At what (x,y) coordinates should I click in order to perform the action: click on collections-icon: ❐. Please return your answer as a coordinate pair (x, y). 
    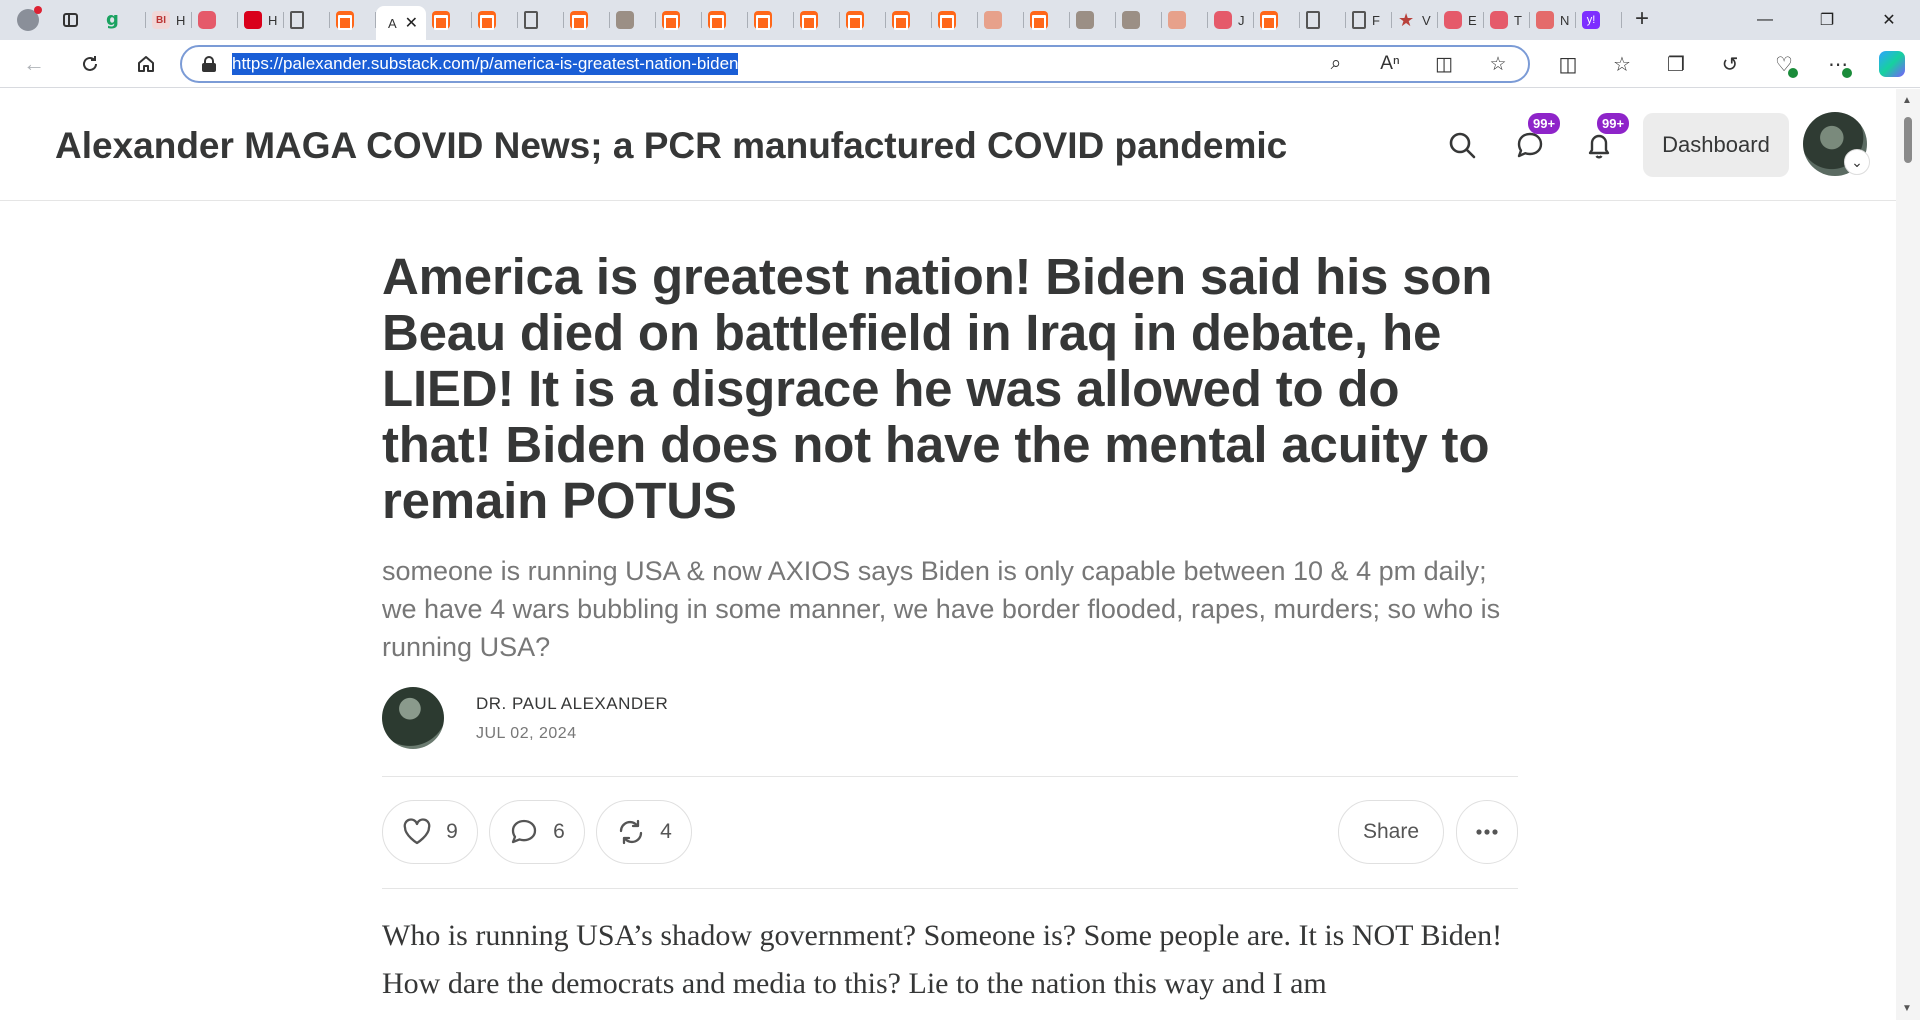
    Looking at the image, I should click on (1676, 64).